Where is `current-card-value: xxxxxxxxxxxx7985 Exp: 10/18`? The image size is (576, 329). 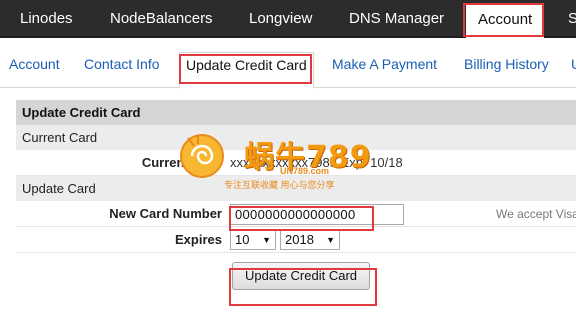 current-card-value: xxxxxxxxxxxx7985 Exp: 10/18 is located at coordinates (316, 162).